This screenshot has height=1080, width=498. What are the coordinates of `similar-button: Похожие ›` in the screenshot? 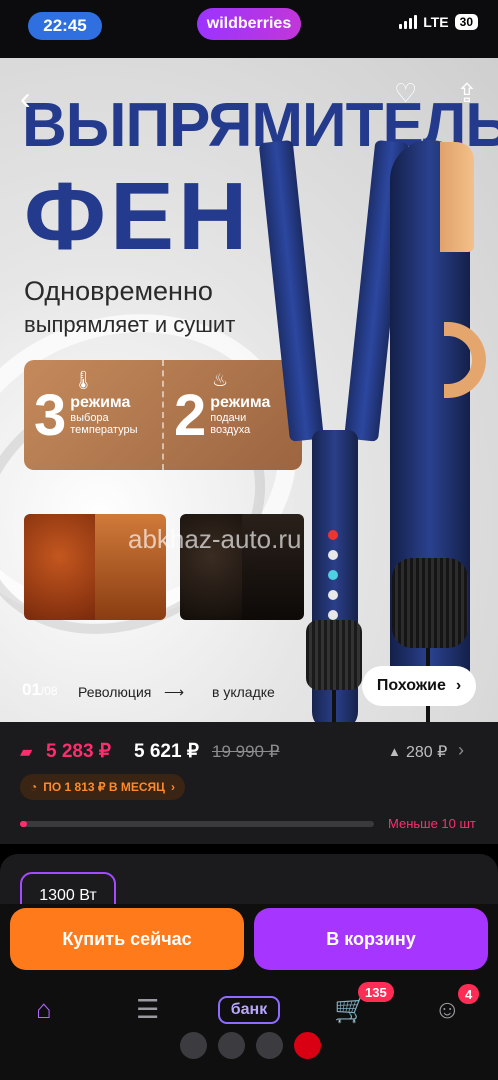 It's located at (419, 686).